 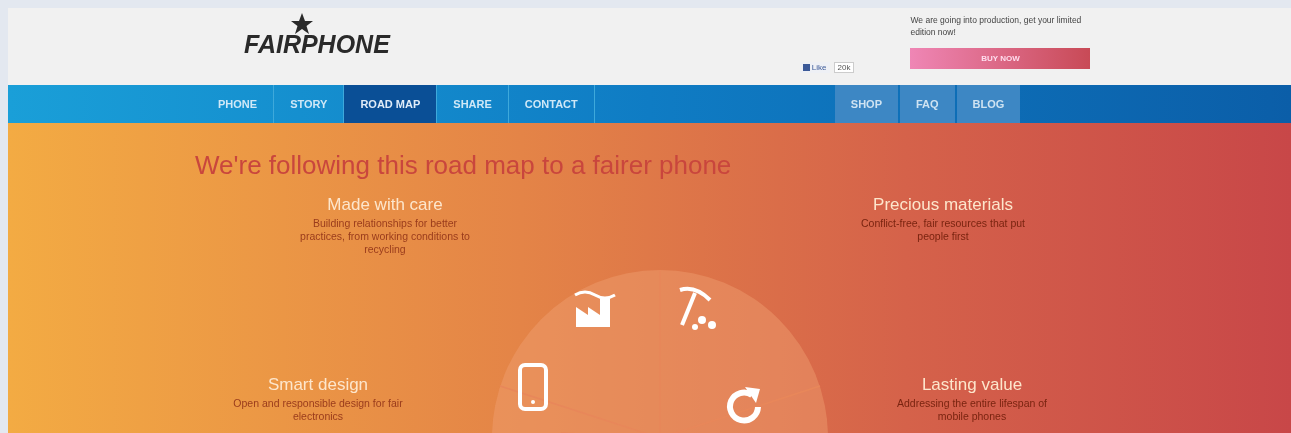 What do you see at coordinates (988, 104) in the screenshot?
I see `nav-tab: BLOG` at bounding box center [988, 104].